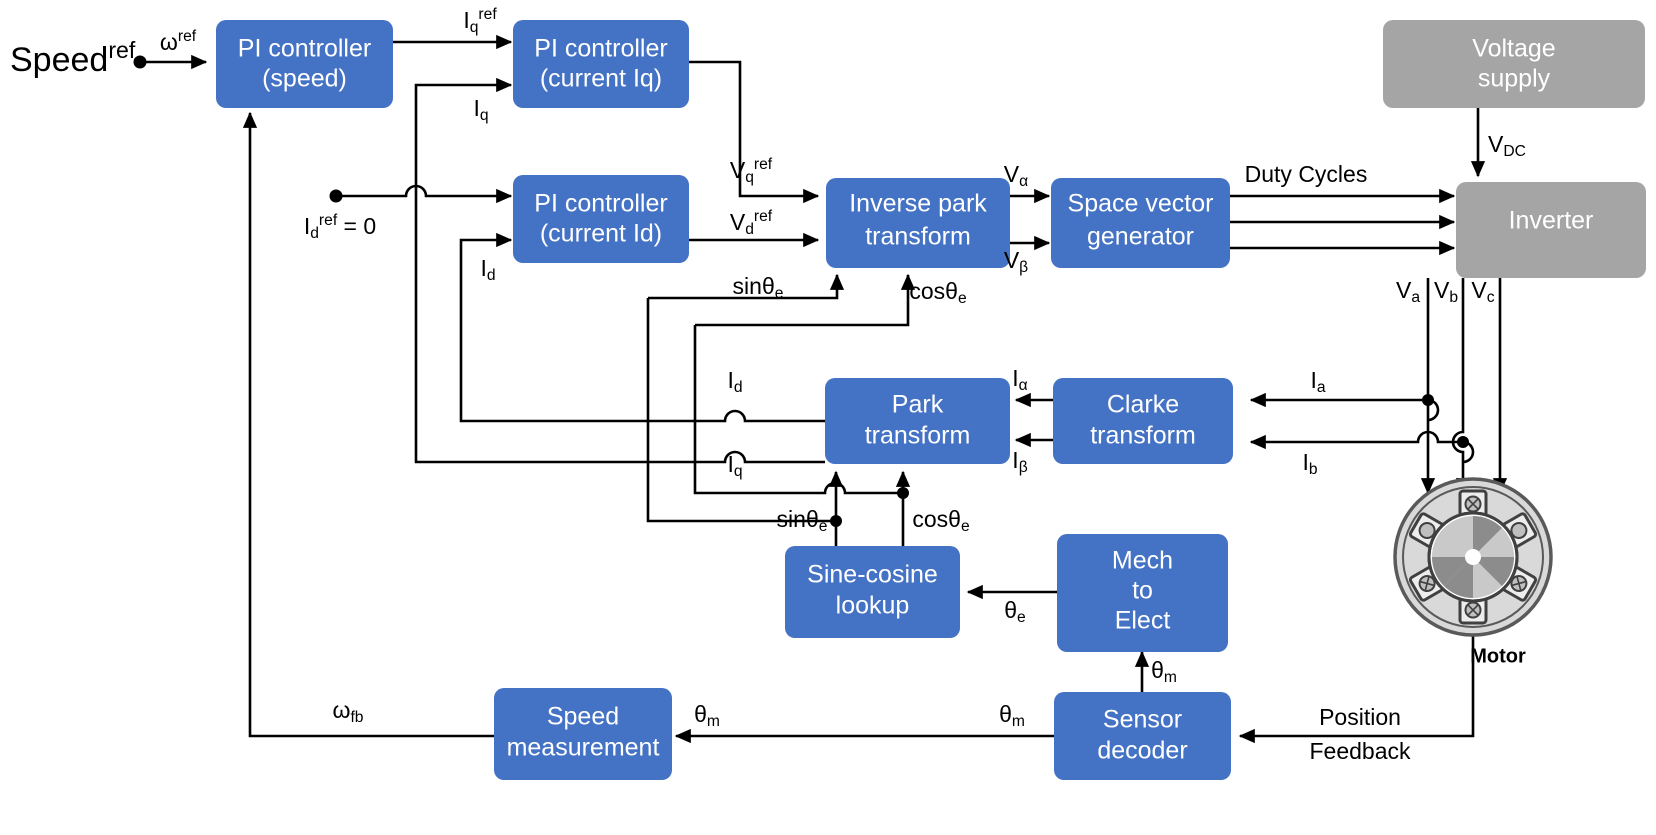 The width and height of the screenshot is (1656, 835). What do you see at coordinates (1143, 421) in the screenshot?
I see `block-clarke-transform: Clarke transform` at bounding box center [1143, 421].